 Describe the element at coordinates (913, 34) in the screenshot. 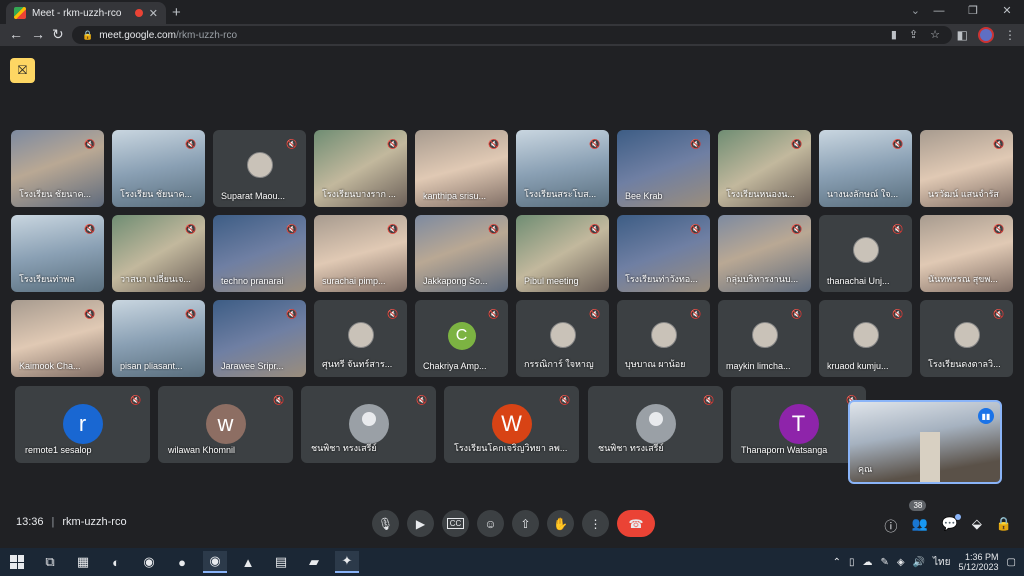

I see `share-icon: ⇪` at that location.